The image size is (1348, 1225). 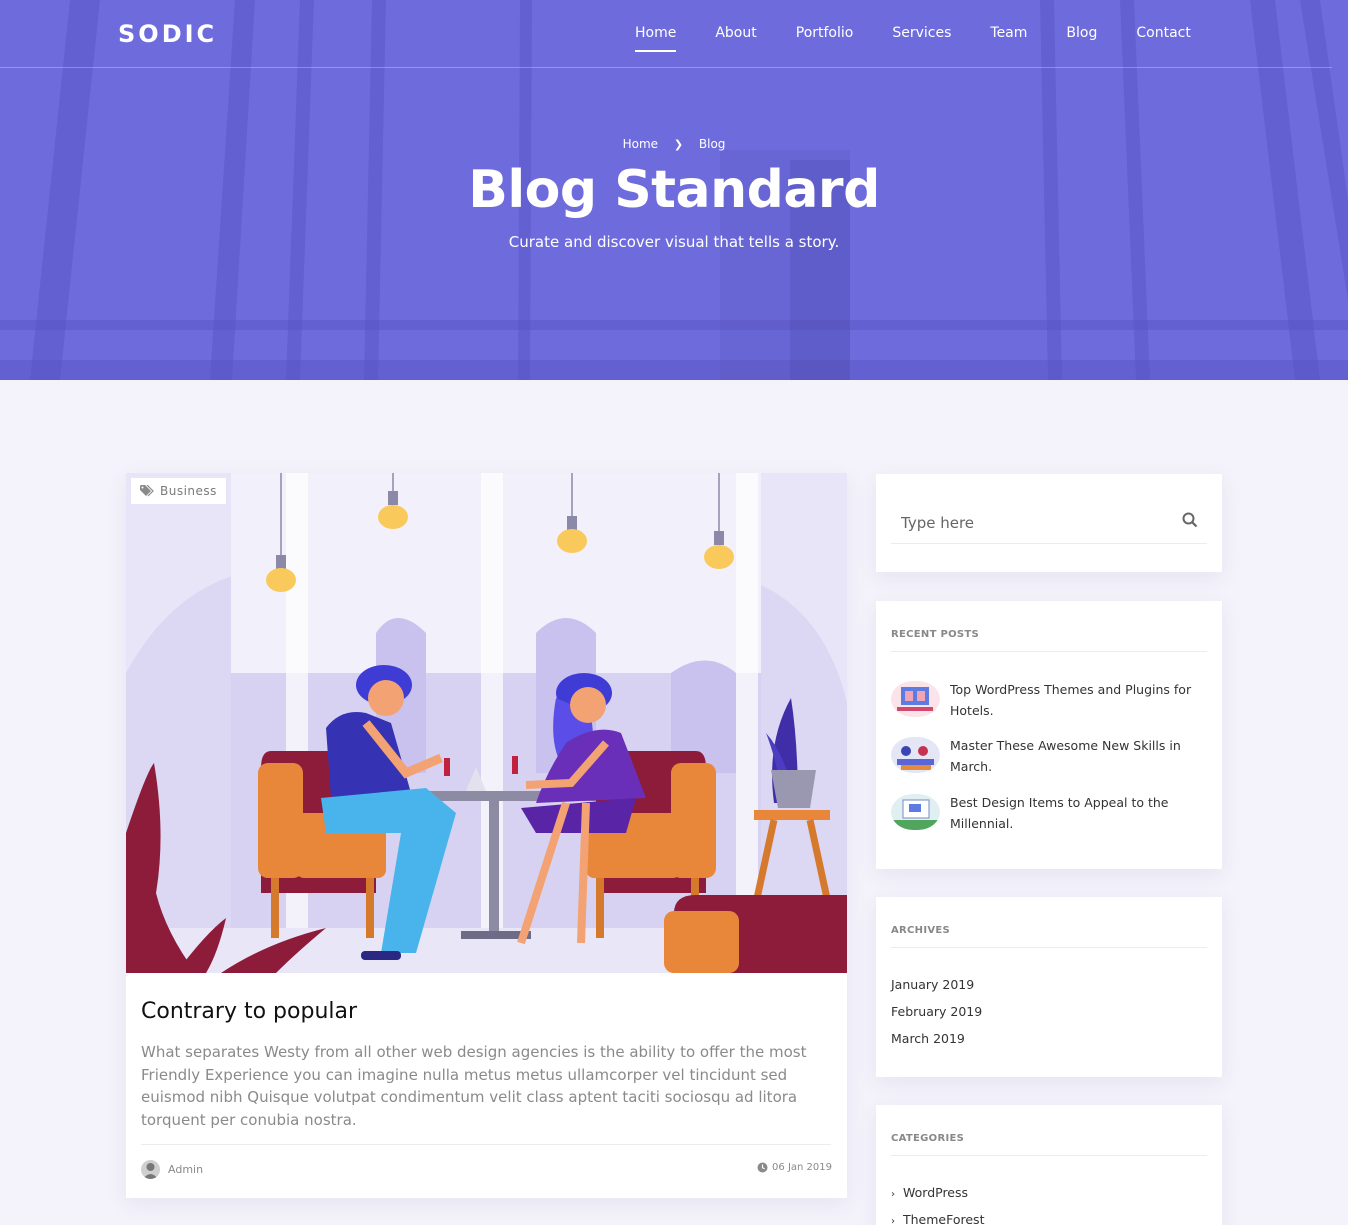 I want to click on archives-title: ARCHIVES, so click(x=921, y=930).